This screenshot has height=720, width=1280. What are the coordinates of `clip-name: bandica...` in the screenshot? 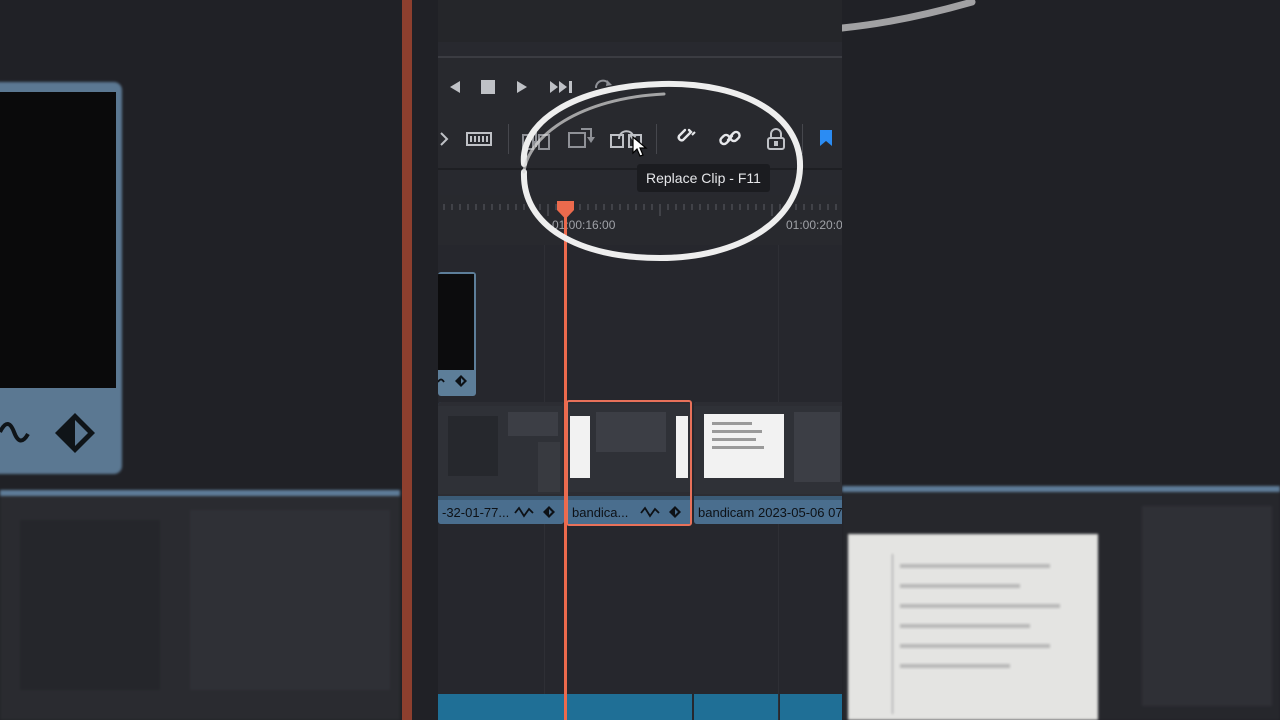 It's located at (600, 512).